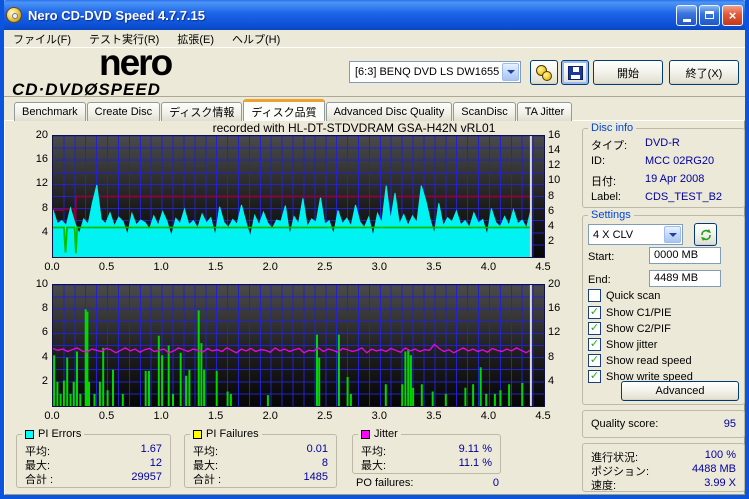 Image resolution: width=749 pixels, height=499 pixels. Describe the element at coordinates (385, 483) in the screenshot. I see `po-failures-label: PO failures:` at that location.